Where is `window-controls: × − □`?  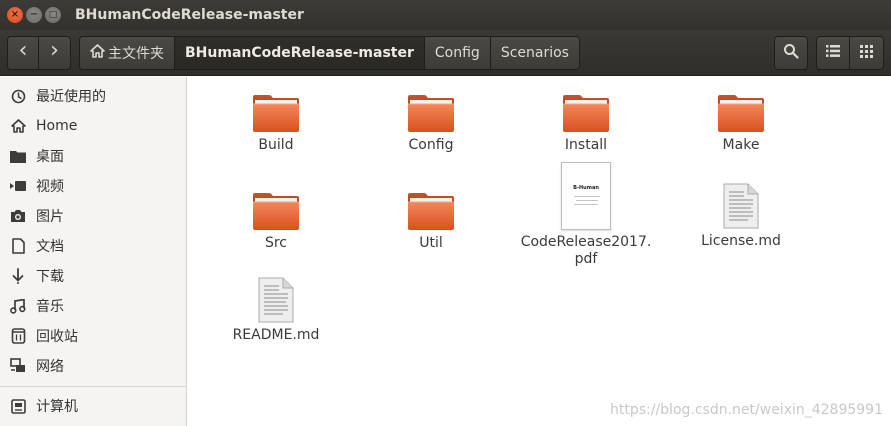 window-controls: × − □ is located at coordinates (34, 15).